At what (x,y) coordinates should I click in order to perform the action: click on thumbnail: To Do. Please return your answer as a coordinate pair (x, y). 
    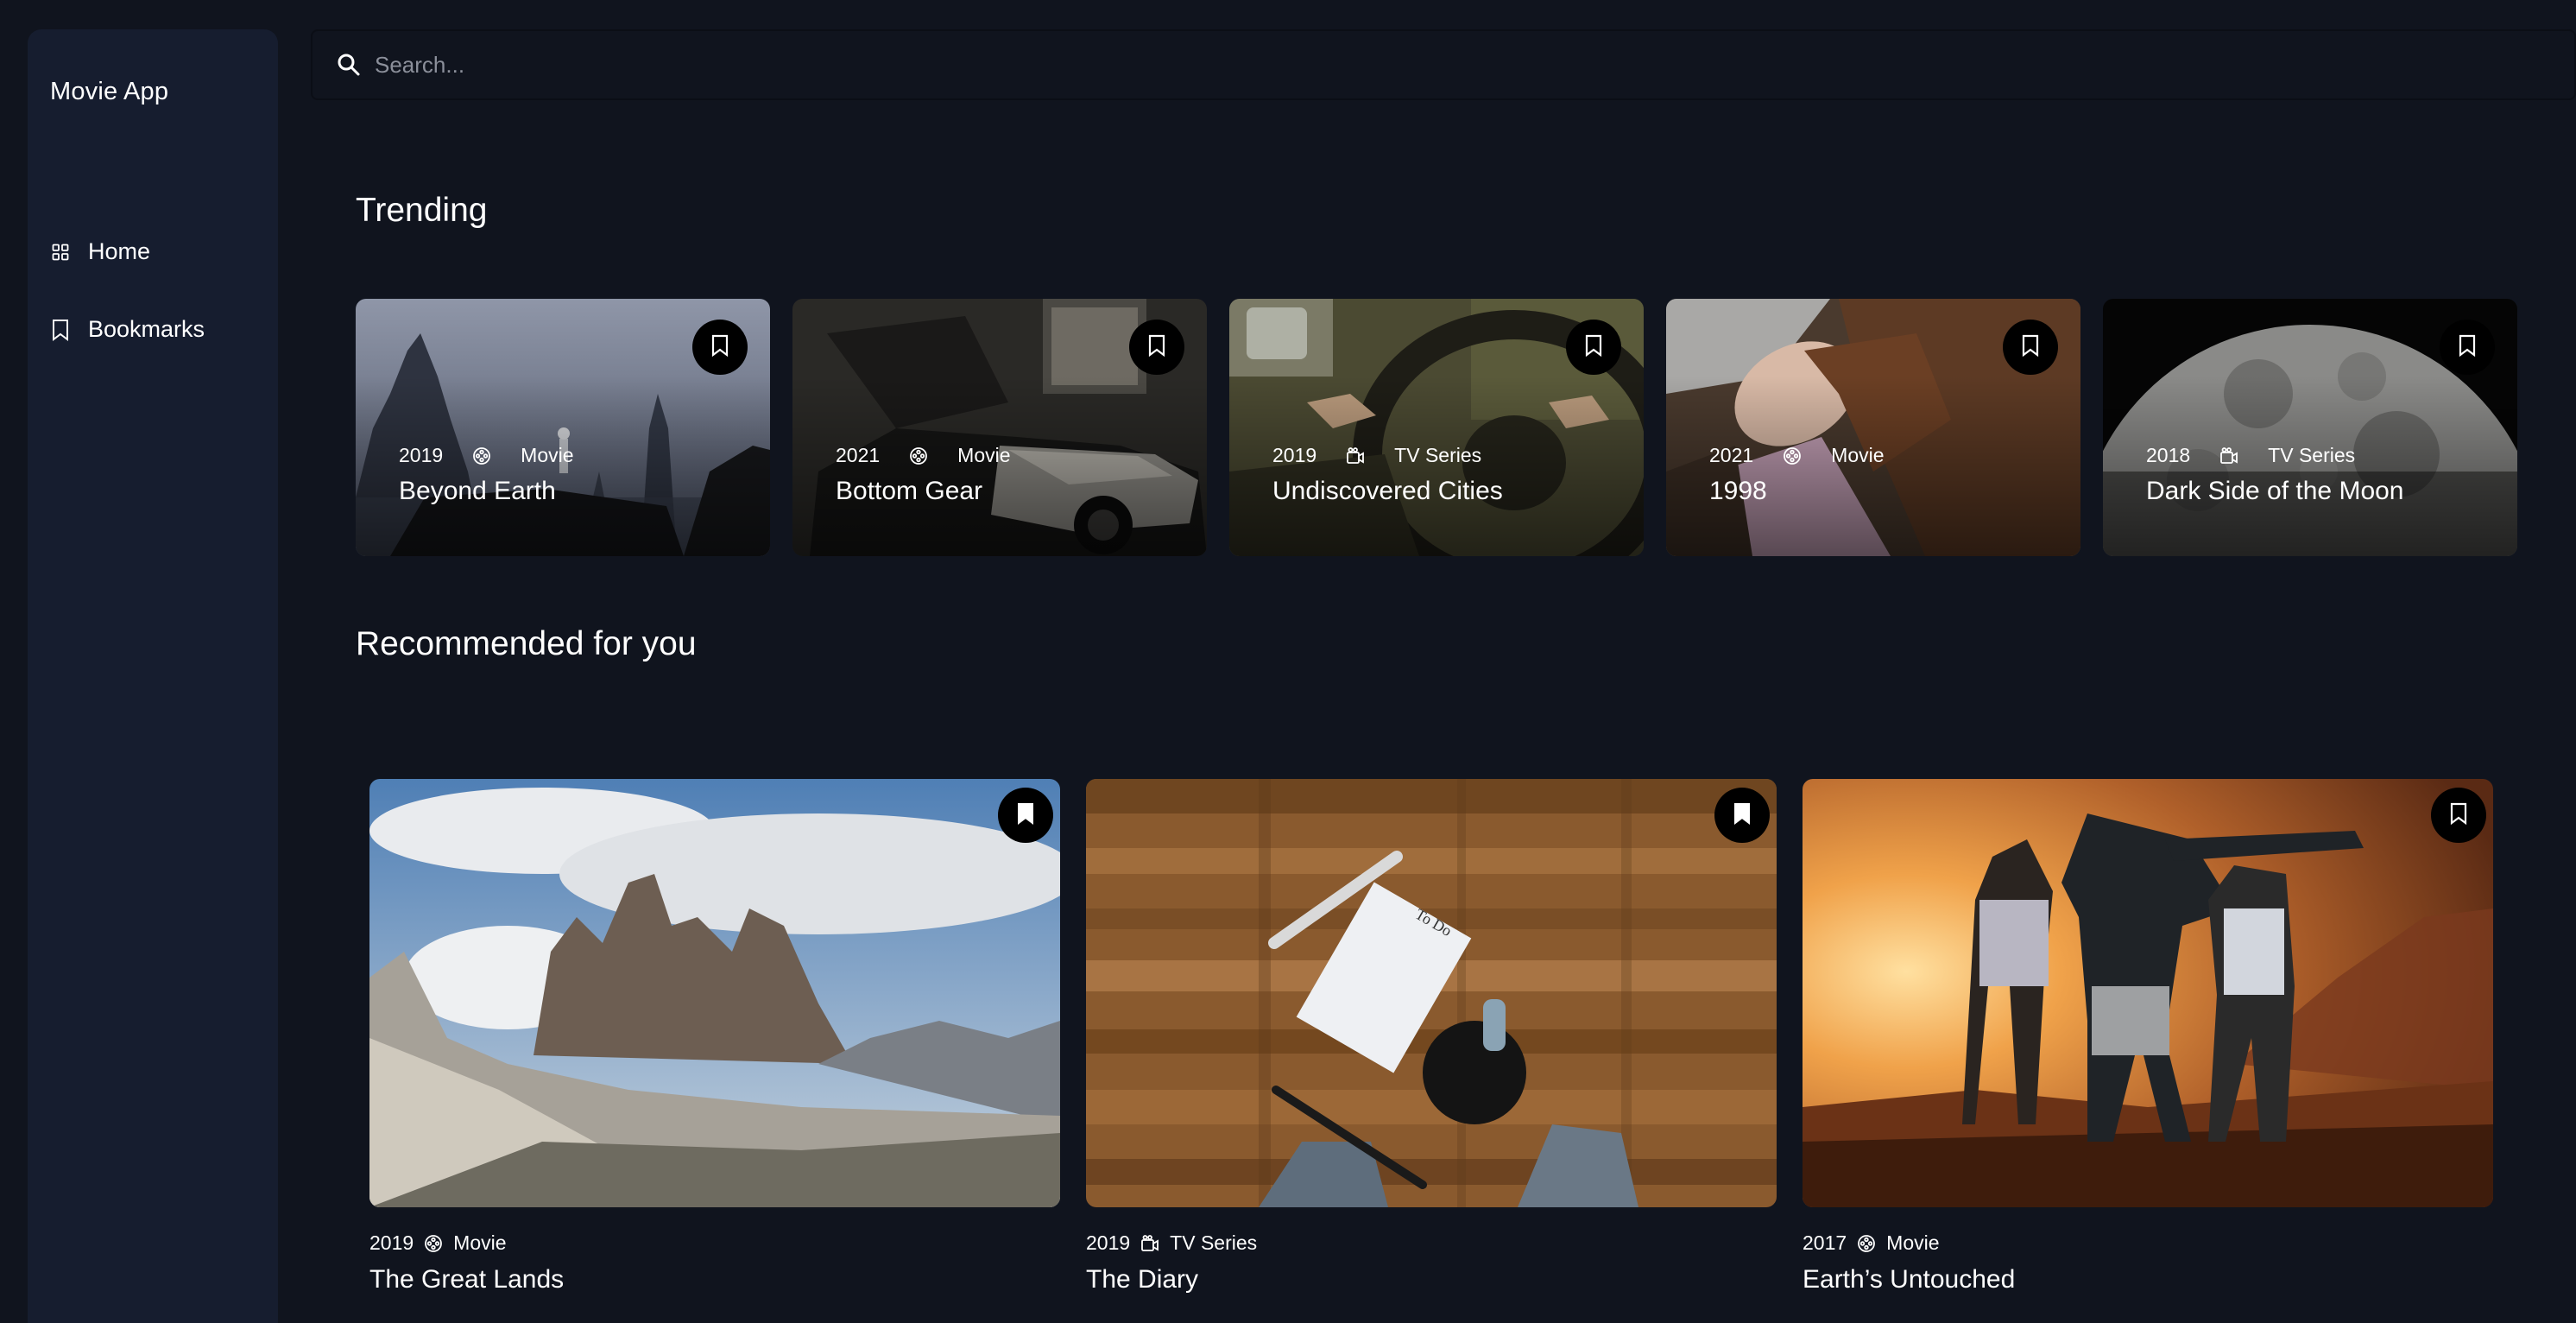
    Looking at the image, I should click on (1431, 993).